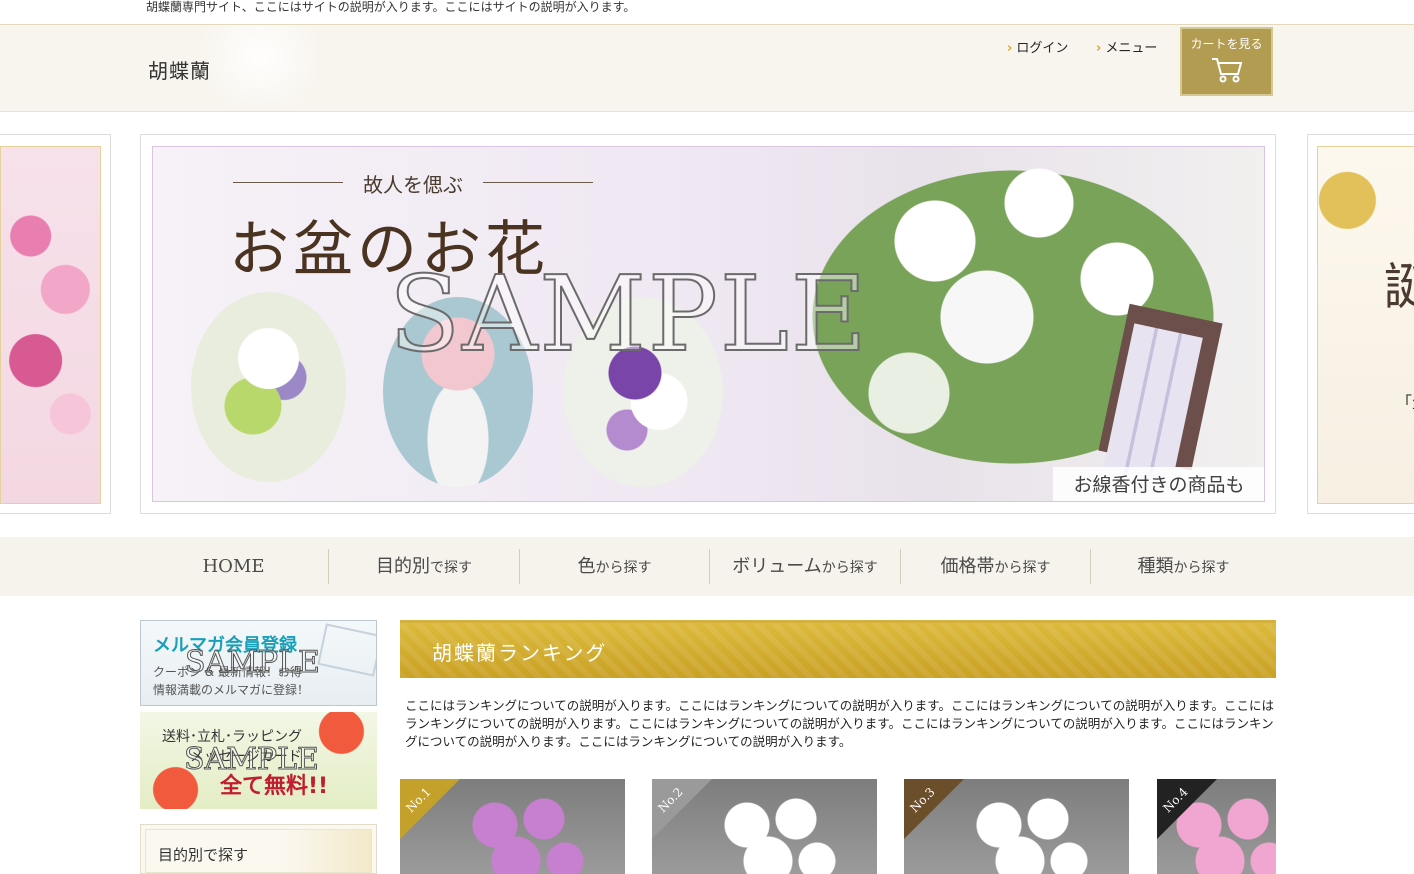 The height and width of the screenshot is (874, 1414). I want to click on rank-badge-label-wrap: No.2, so click(682, 809).